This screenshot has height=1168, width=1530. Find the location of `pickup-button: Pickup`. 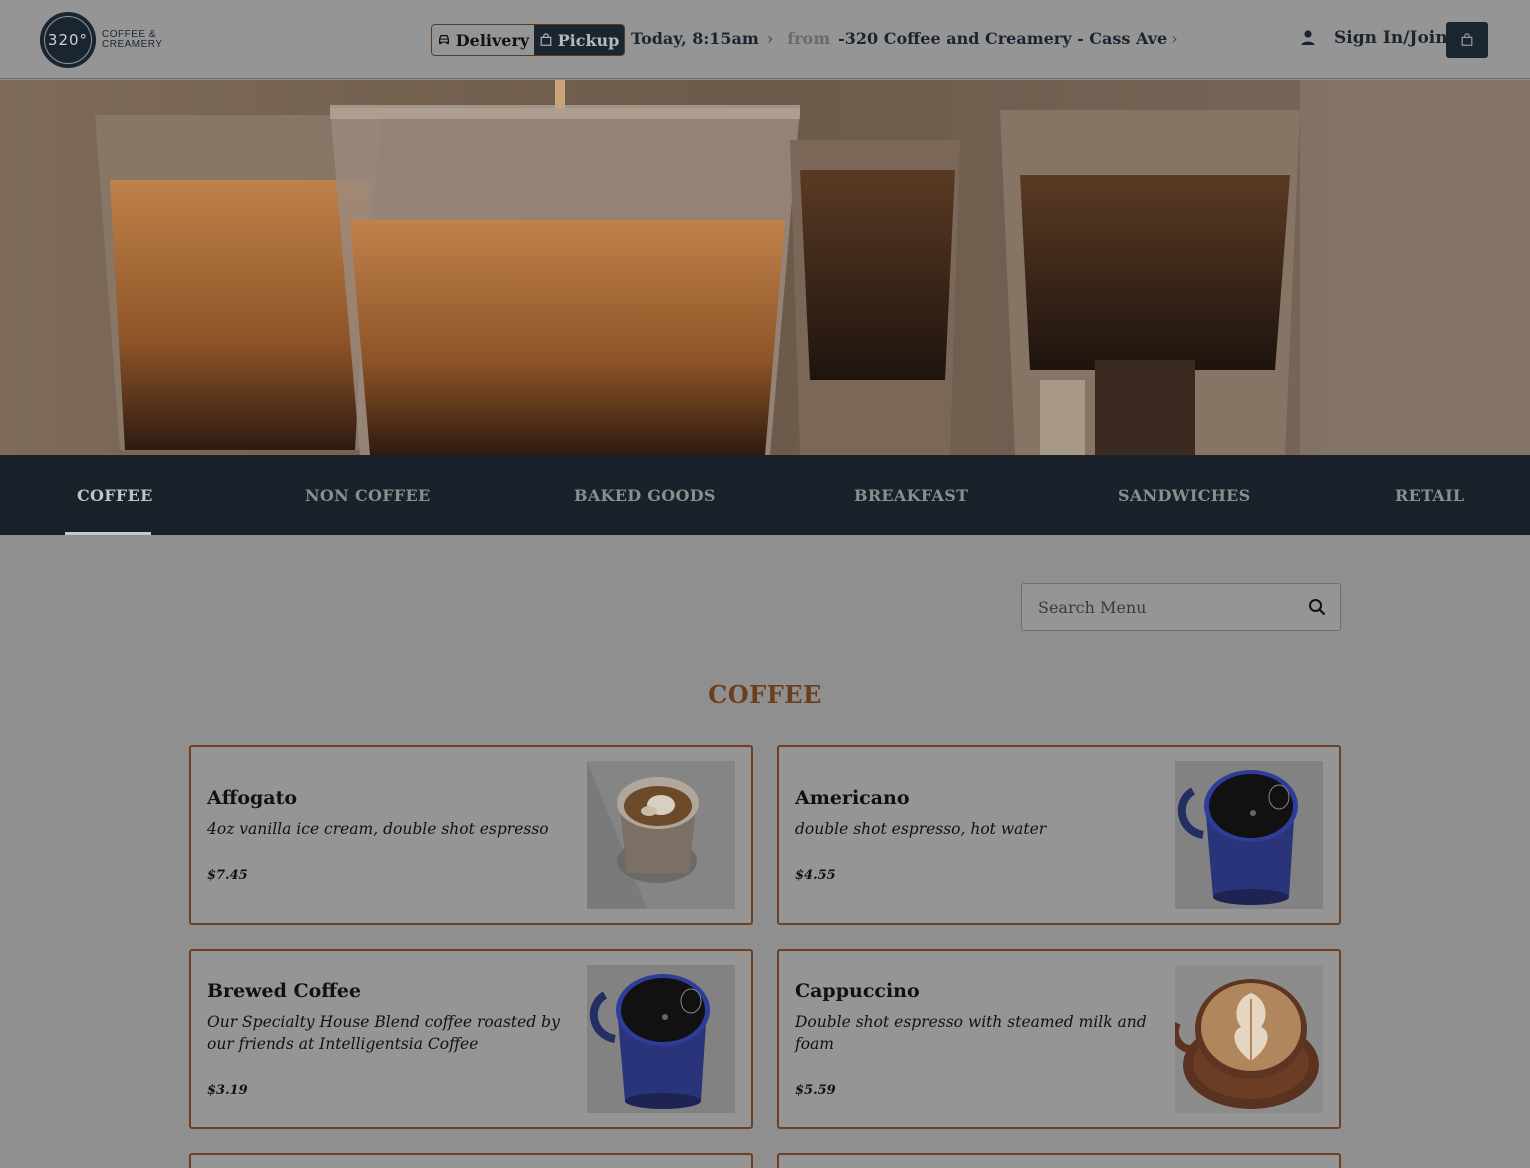

pickup-button: Pickup is located at coordinates (579, 40).